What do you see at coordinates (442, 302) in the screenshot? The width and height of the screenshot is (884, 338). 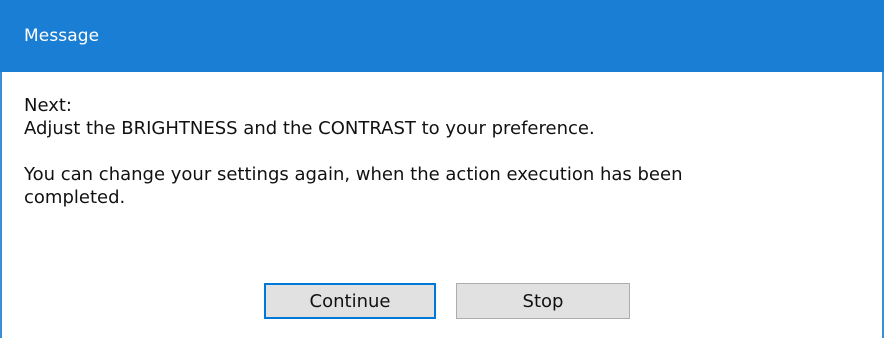 I see `button-row: Continue Stop` at bounding box center [442, 302].